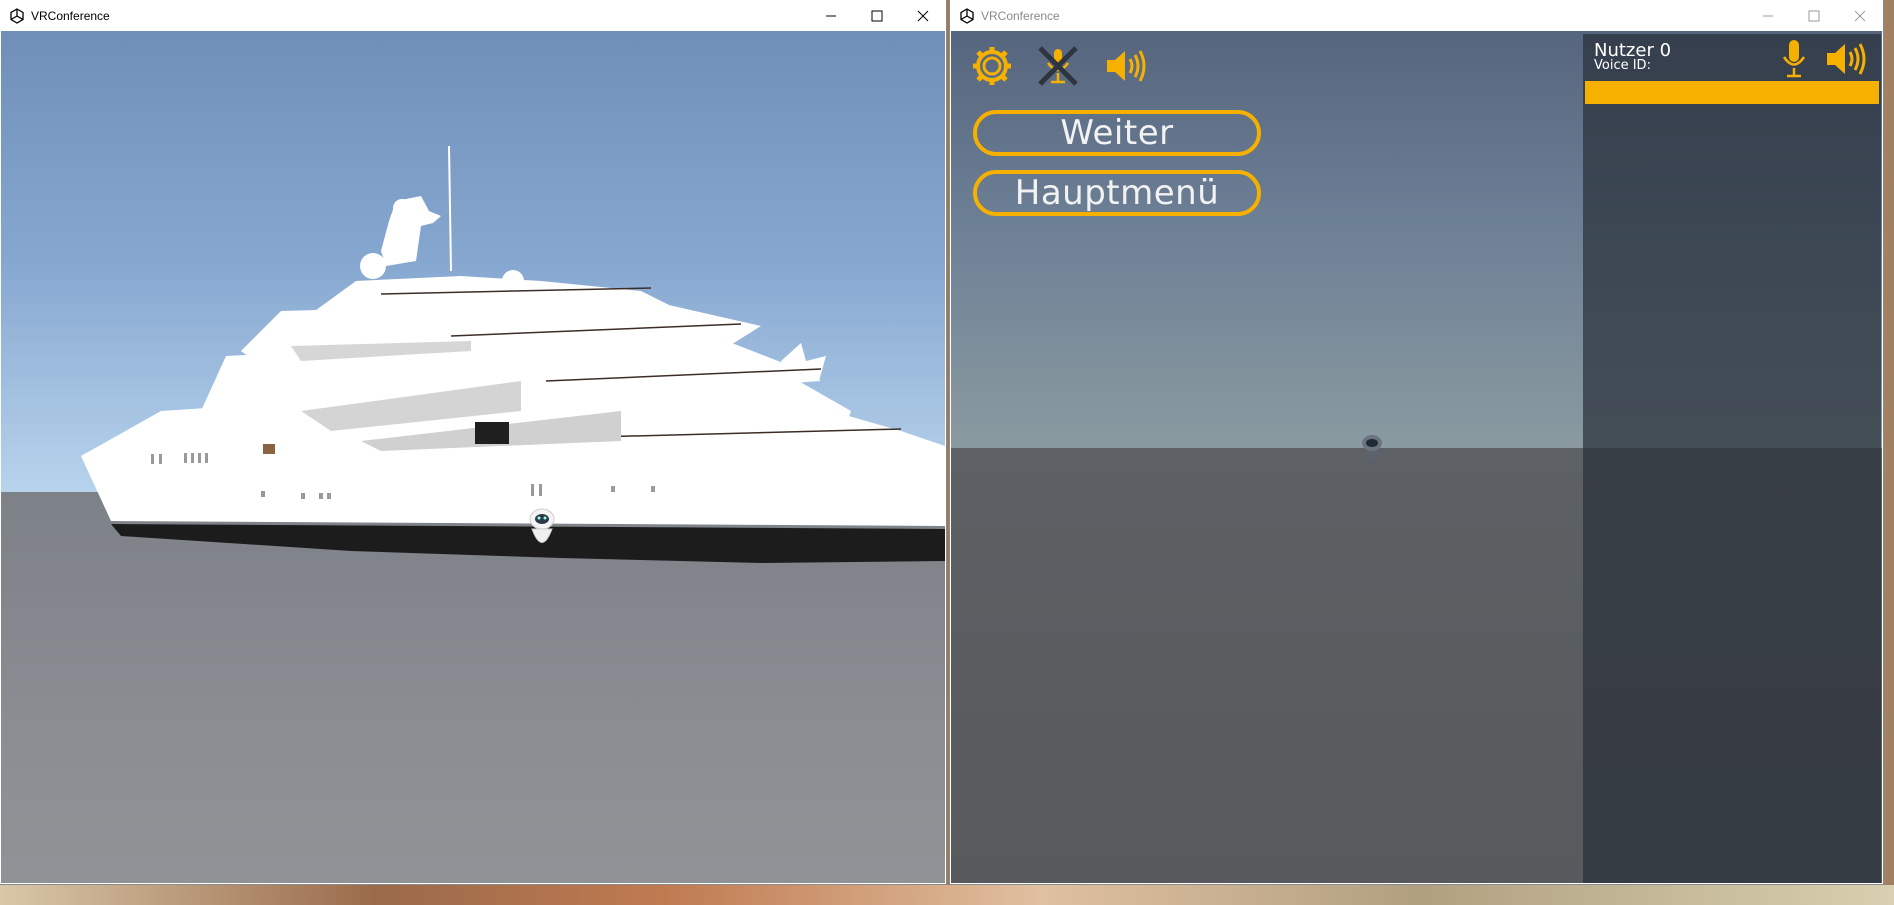  Describe the element at coordinates (1794, 59) in the screenshot. I see `mic-icon` at that location.